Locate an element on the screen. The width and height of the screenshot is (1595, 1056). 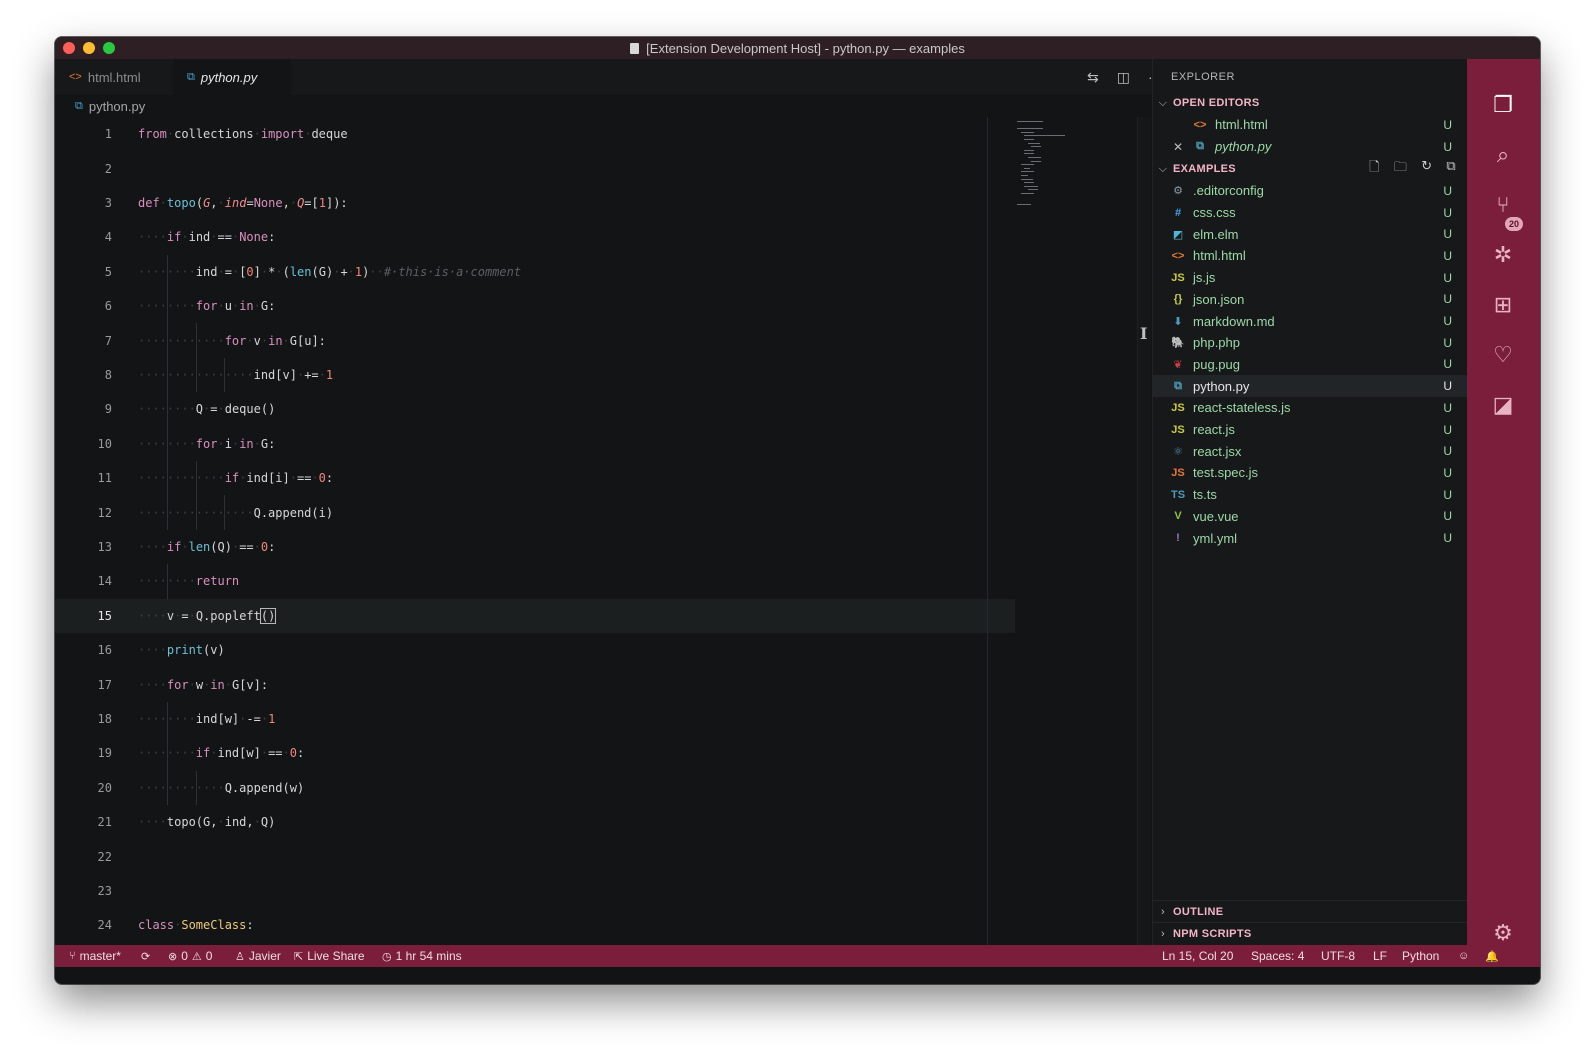
code-line: 24 class·SomeClass: is located at coordinates (535, 925).